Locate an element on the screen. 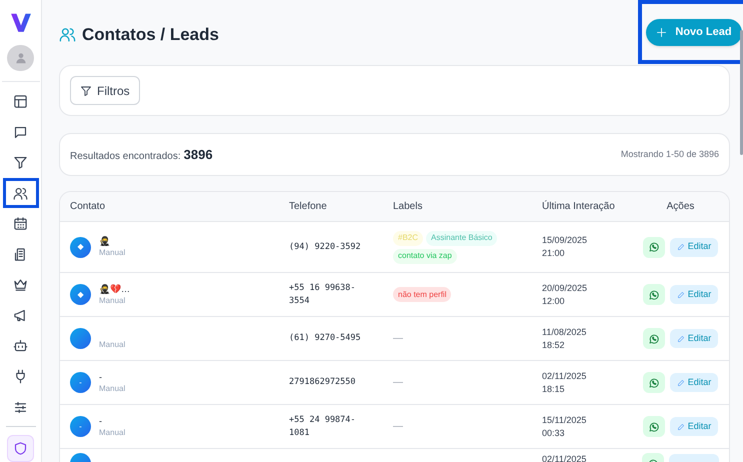 Image resolution: width=743 pixels, height=462 pixels. column-header: Telefone is located at coordinates (308, 207).